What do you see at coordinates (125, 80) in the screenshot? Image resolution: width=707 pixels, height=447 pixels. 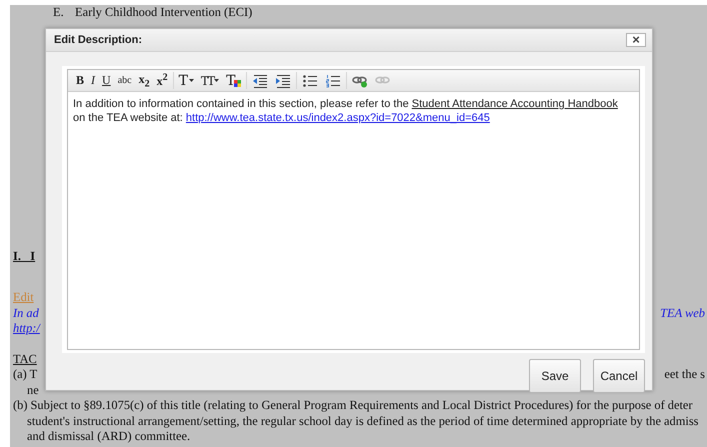 I see `strike-button: abc` at bounding box center [125, 80].